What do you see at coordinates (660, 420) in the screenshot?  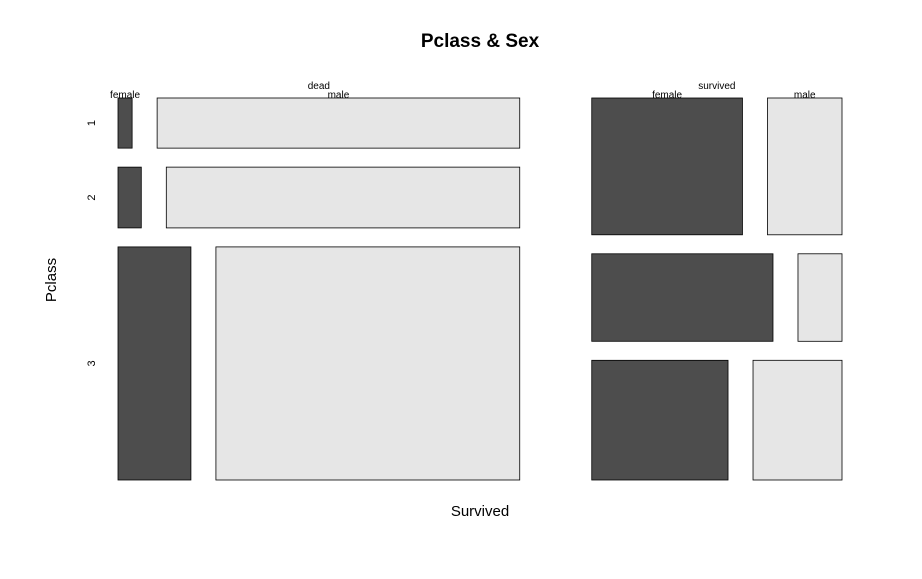 I see `tile-survived-class3-female` at bounding box center [660, 420].